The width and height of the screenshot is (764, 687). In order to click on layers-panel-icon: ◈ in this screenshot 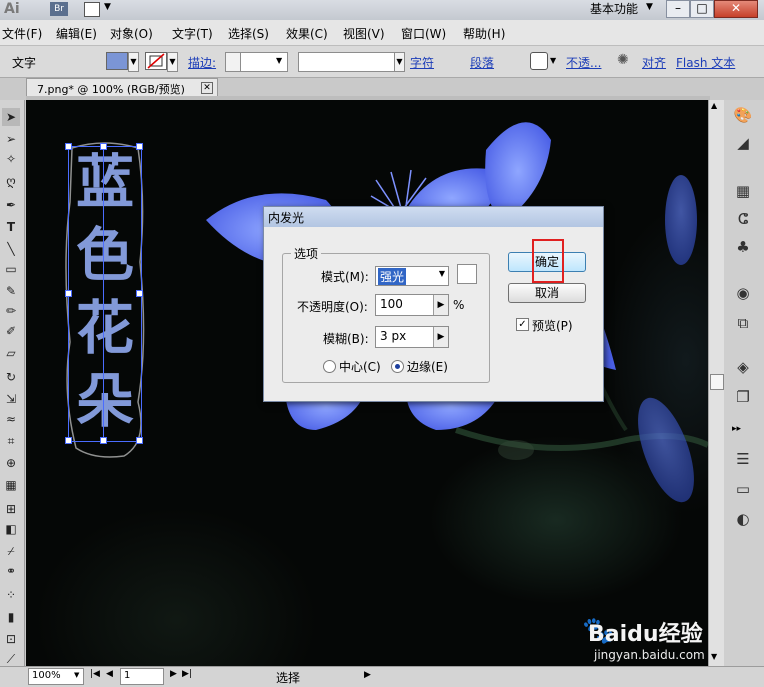, I will do `click(743, 367)`.